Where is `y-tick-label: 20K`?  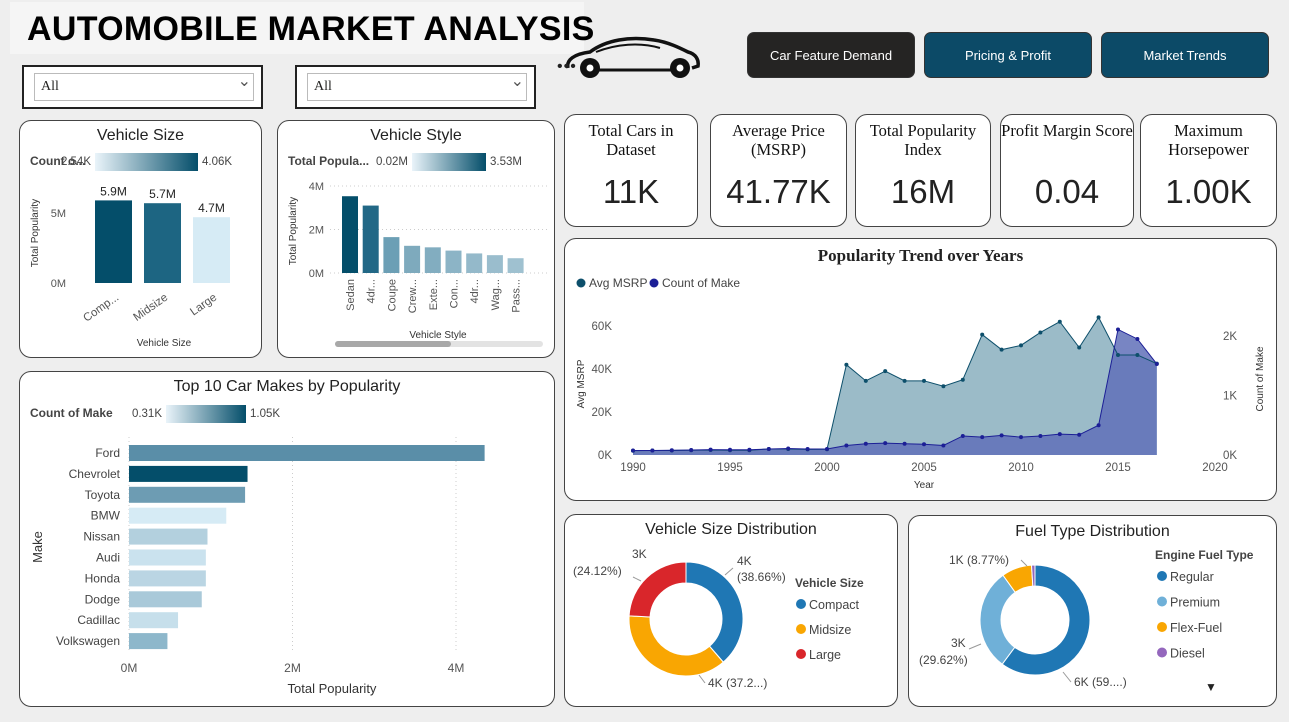 y-tick-label: 20K is located at coordinates (602, 413).